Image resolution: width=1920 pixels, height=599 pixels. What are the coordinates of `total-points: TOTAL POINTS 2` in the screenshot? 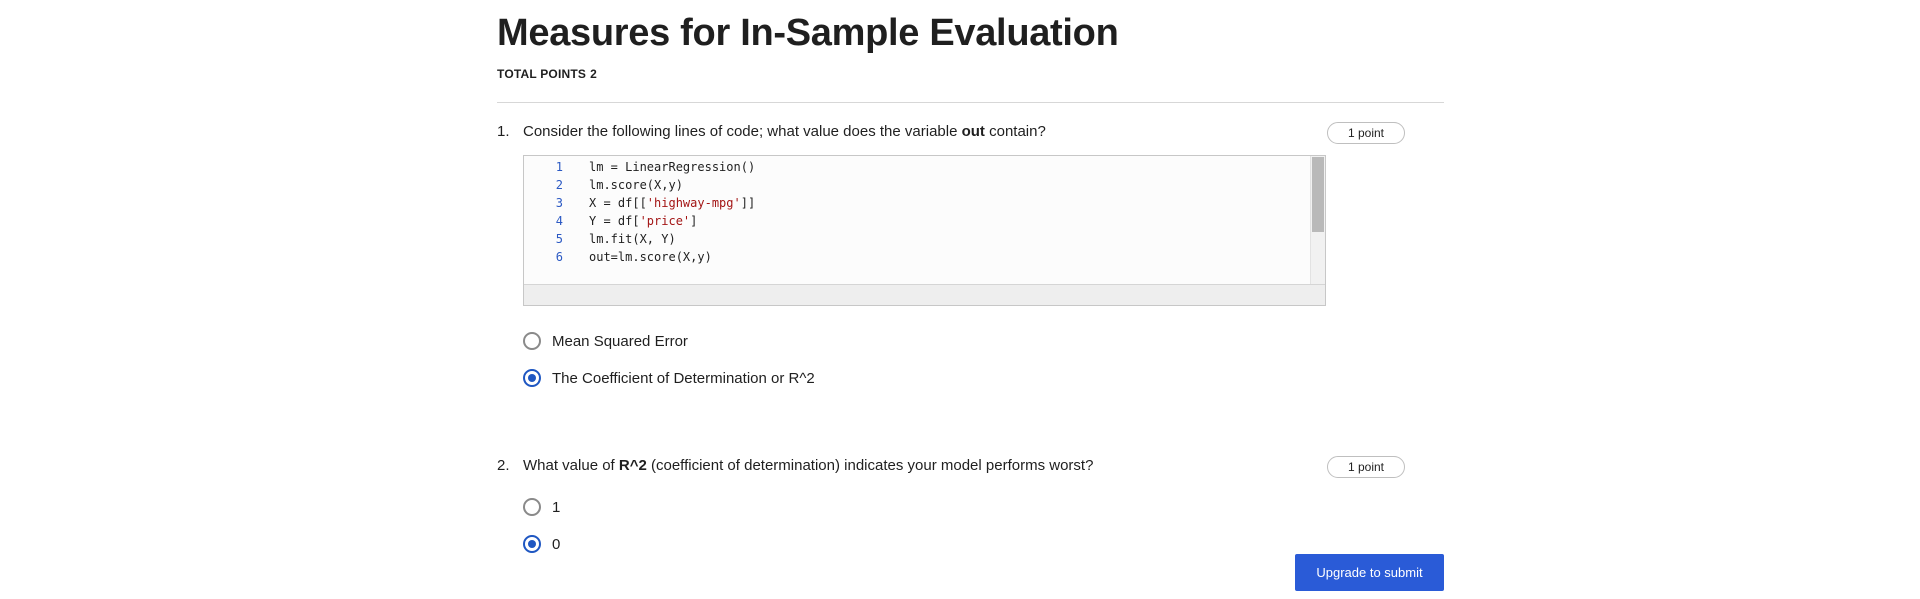 It's located at (547, 74).